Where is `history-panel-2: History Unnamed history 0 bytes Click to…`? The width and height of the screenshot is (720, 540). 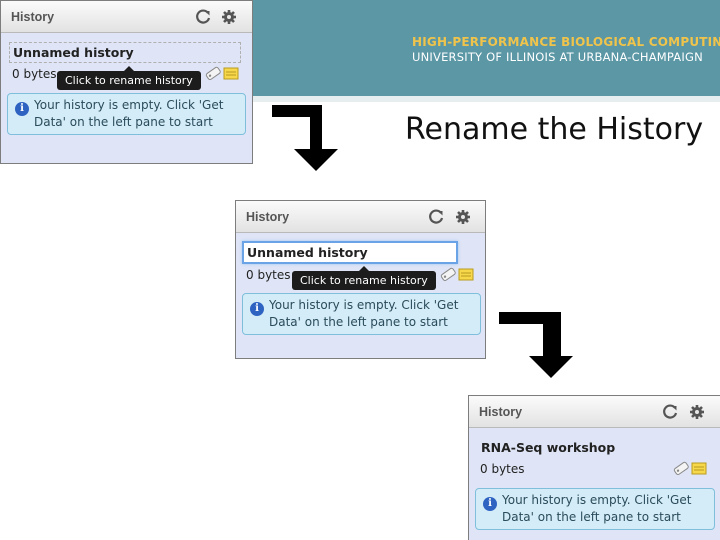 history-panel-2: History Unnamed history 0 bytes Click to… is located at coordinates (360, 279).